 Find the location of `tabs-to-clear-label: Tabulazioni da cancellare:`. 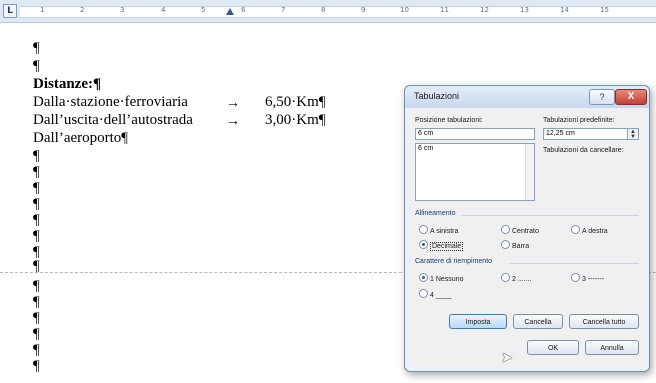

tabs-to-clear-label: Tabulazioni da cancellare: is located at coordinates (583, 150).